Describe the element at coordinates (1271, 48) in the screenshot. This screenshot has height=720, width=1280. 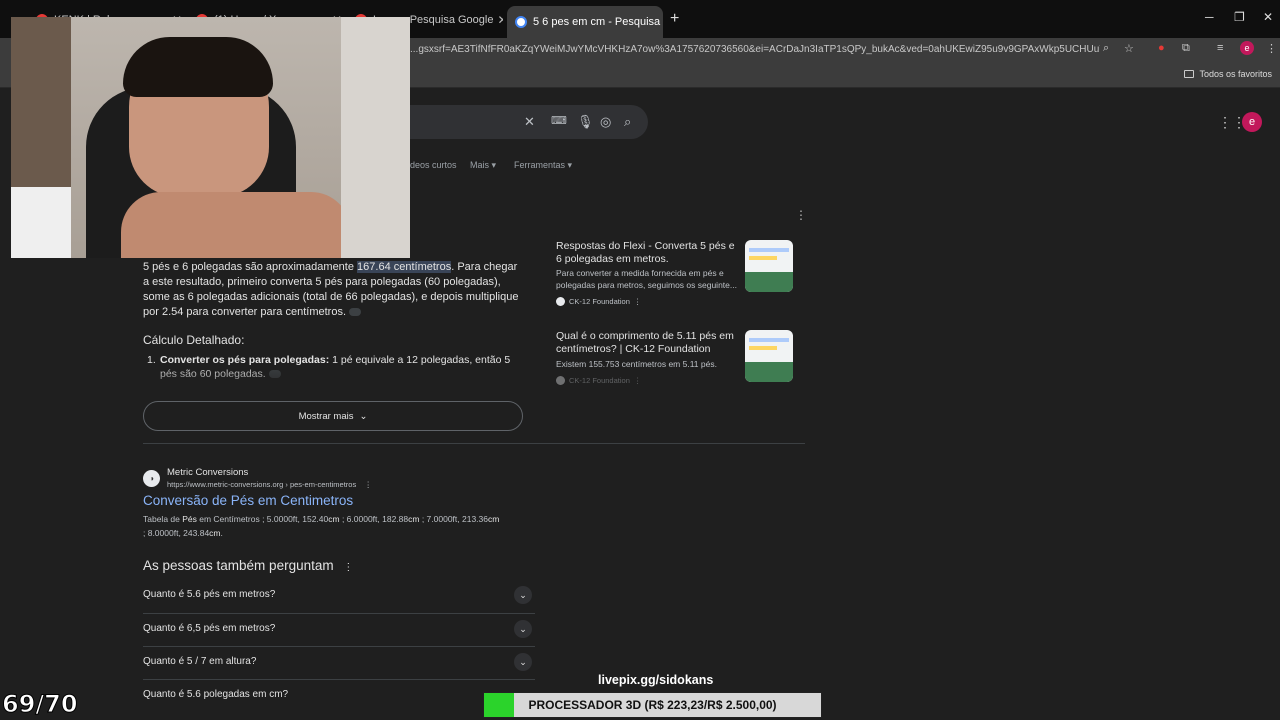
I see `menu-kebab-icon: ⋮` at that location.